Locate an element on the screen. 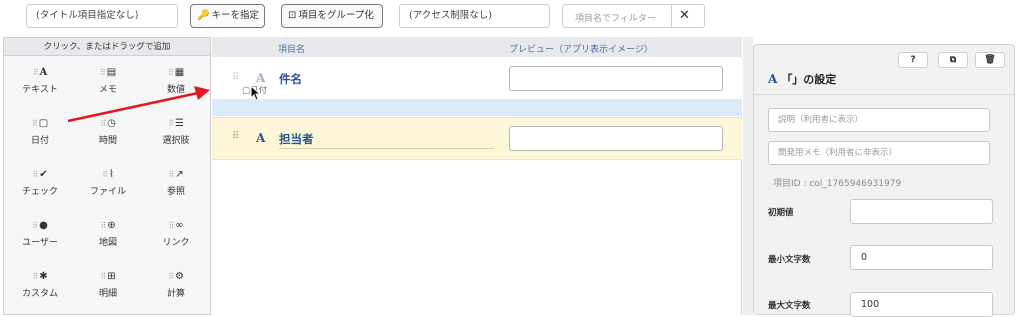 The width and height of the screenshot is (1024, 317). field-filter: 項目名でフィルター ✕ is located at coordinates (633, 16).